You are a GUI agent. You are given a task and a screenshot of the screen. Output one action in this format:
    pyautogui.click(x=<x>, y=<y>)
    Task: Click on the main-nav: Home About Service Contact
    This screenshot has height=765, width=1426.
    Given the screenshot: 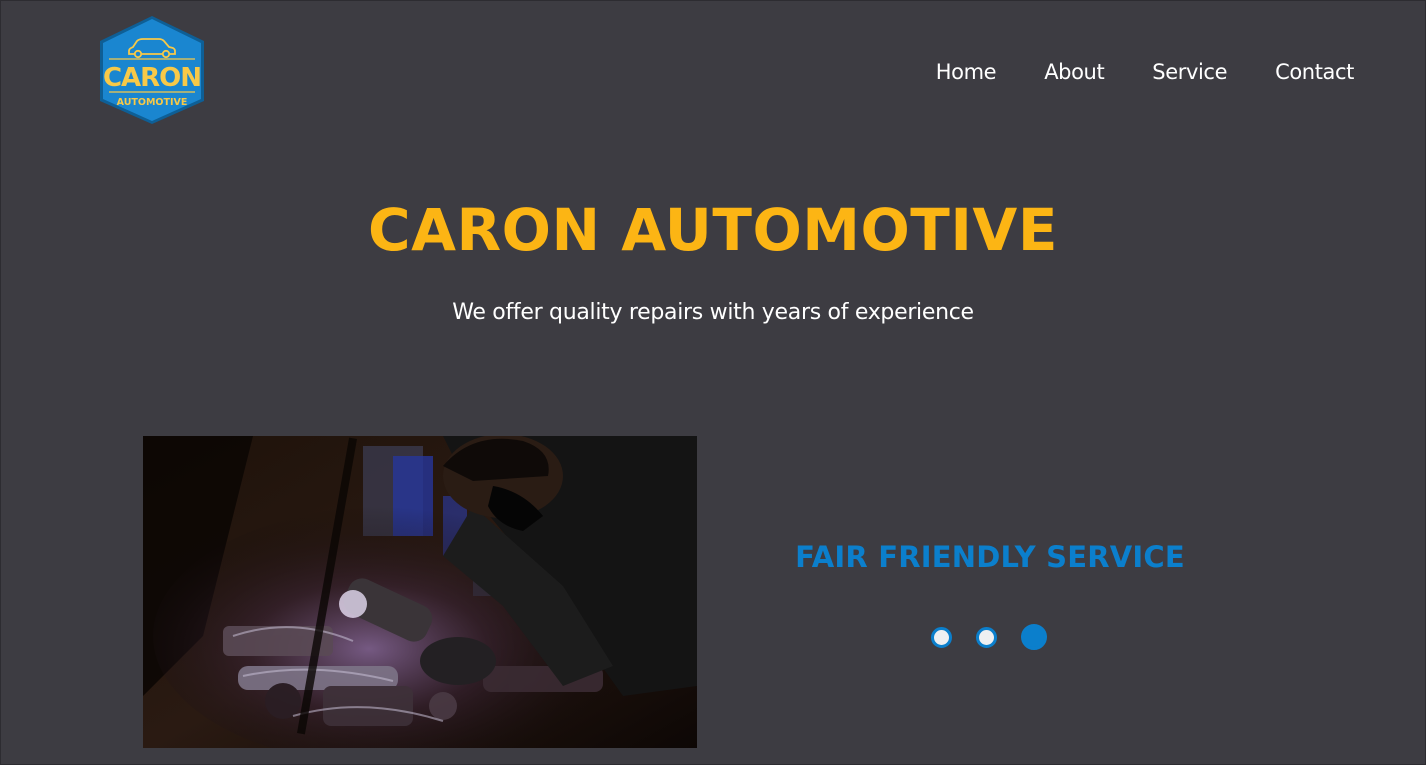 What is the action you would take?
    pyautogui.click(x=1145, y=72)
    